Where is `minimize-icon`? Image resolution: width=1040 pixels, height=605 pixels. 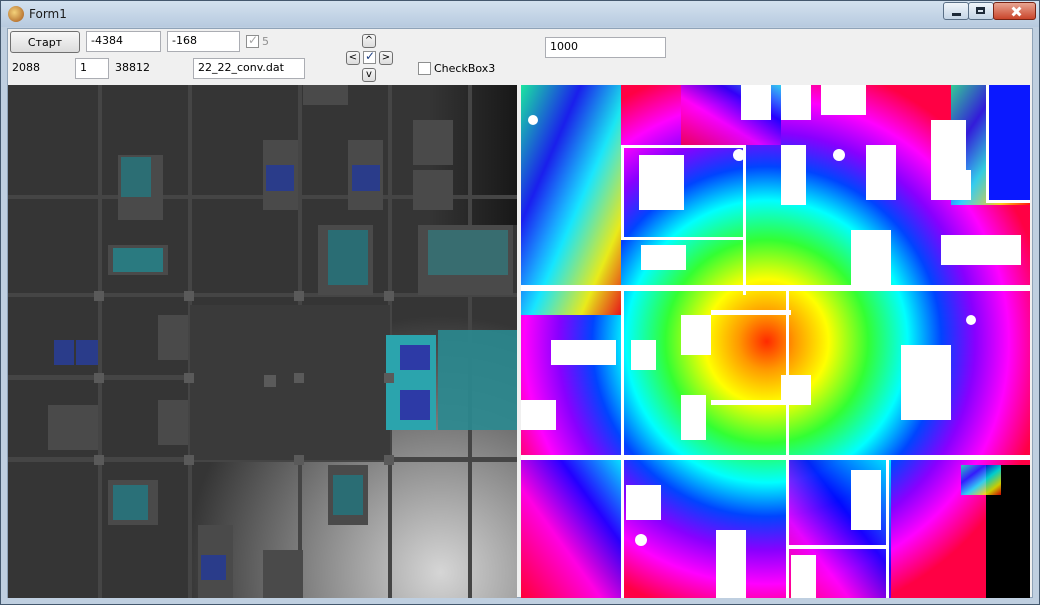 minimize-icon is located at coordinates (956, 11).